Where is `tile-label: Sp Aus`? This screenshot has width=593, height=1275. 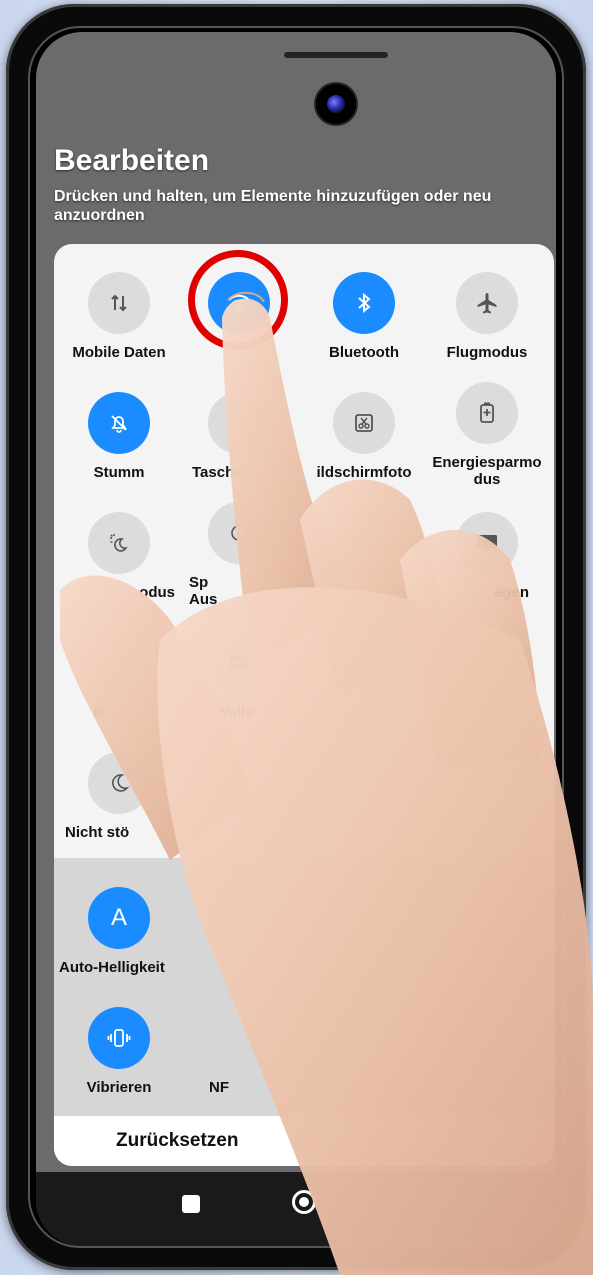
tile-label: Sp Aus is located at coordinates (203, 591).